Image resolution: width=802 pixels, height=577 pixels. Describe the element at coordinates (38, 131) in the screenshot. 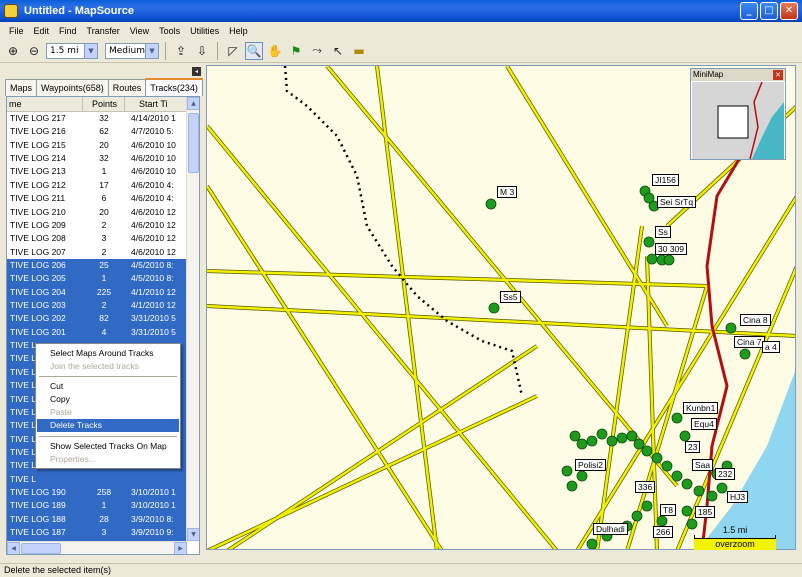

I see `track-name-cell: TIVE LOG 216` at that location.